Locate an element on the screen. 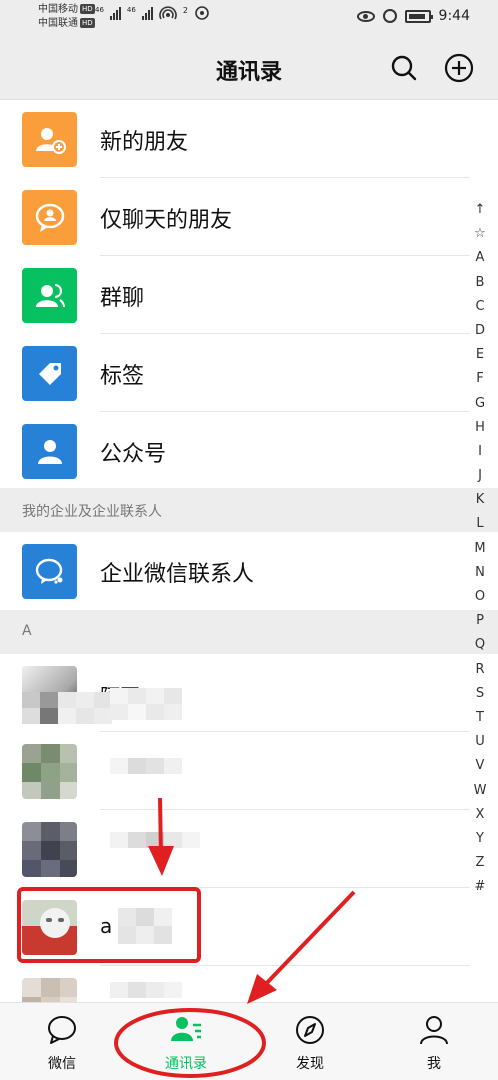 The height and width of the screenshot is (1080, 498). network-type-1: 46 is located at coordinates (99, 10).